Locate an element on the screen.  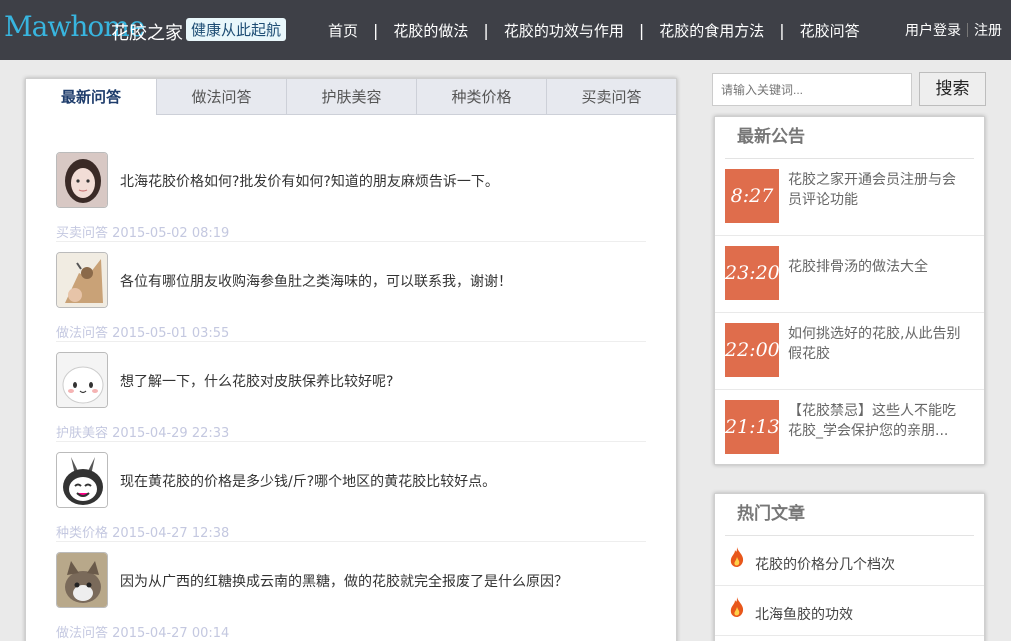
notice-time: 22:00 is located at coordinates (752, 350).